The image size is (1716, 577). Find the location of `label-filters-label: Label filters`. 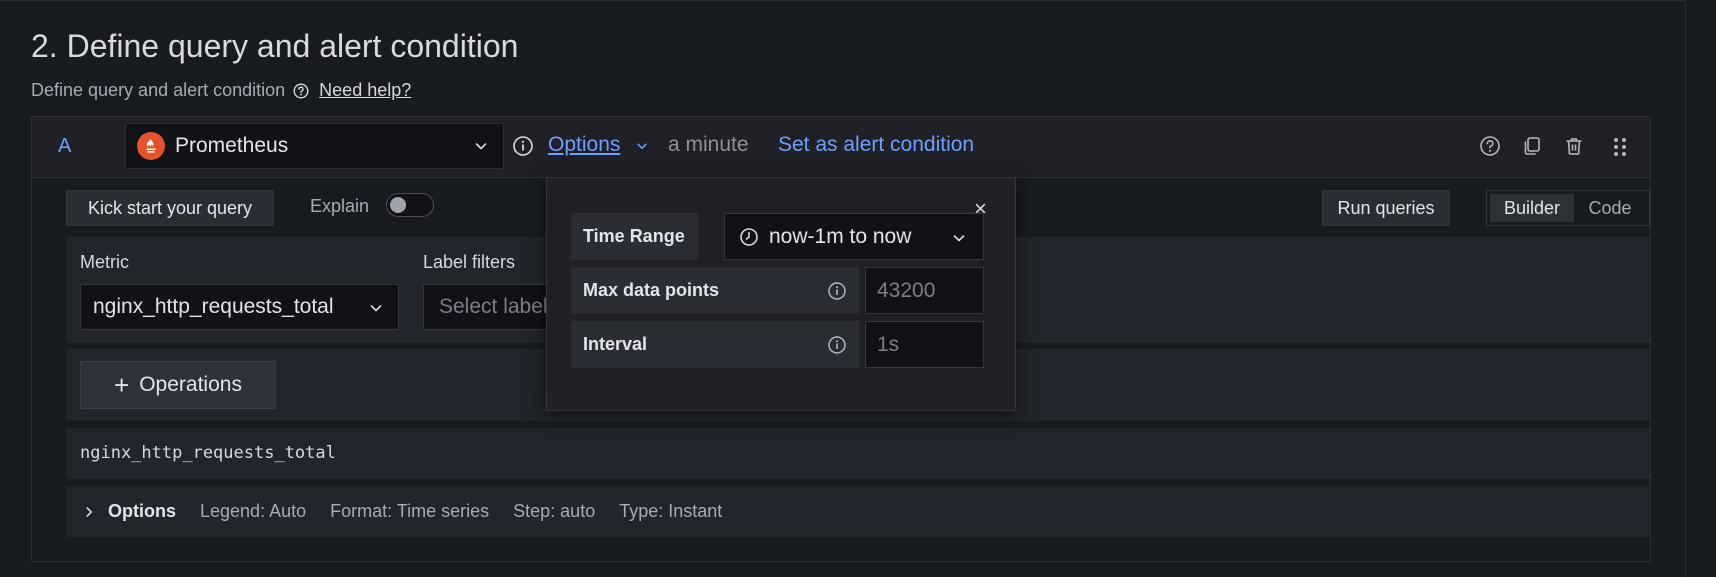

label-filters-label: Label filters is located at coordinates (469, 262).